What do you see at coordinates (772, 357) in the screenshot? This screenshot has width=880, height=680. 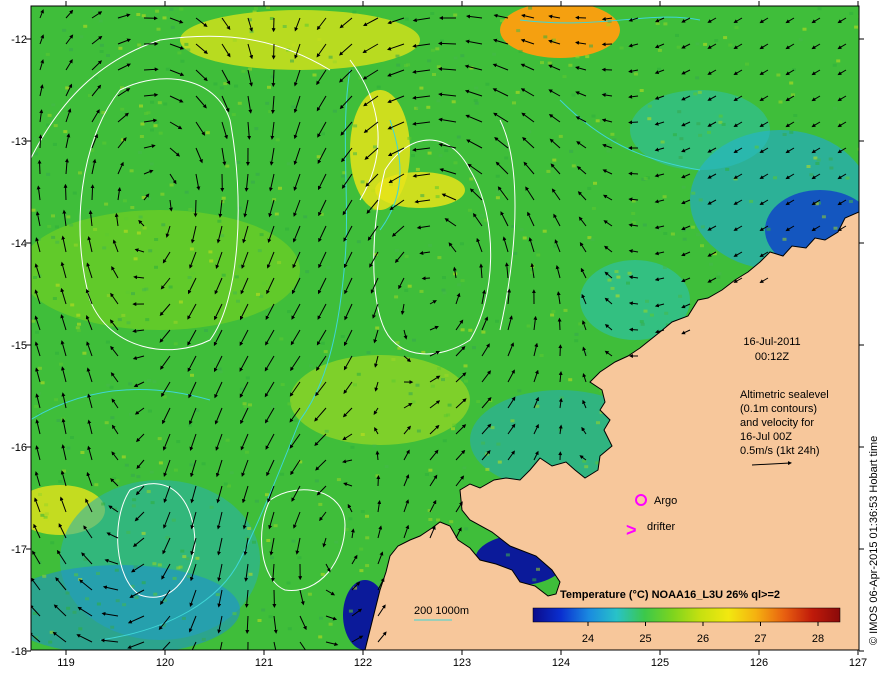 I see `time-label: 00:12Z` at bounding box center [772, 357].